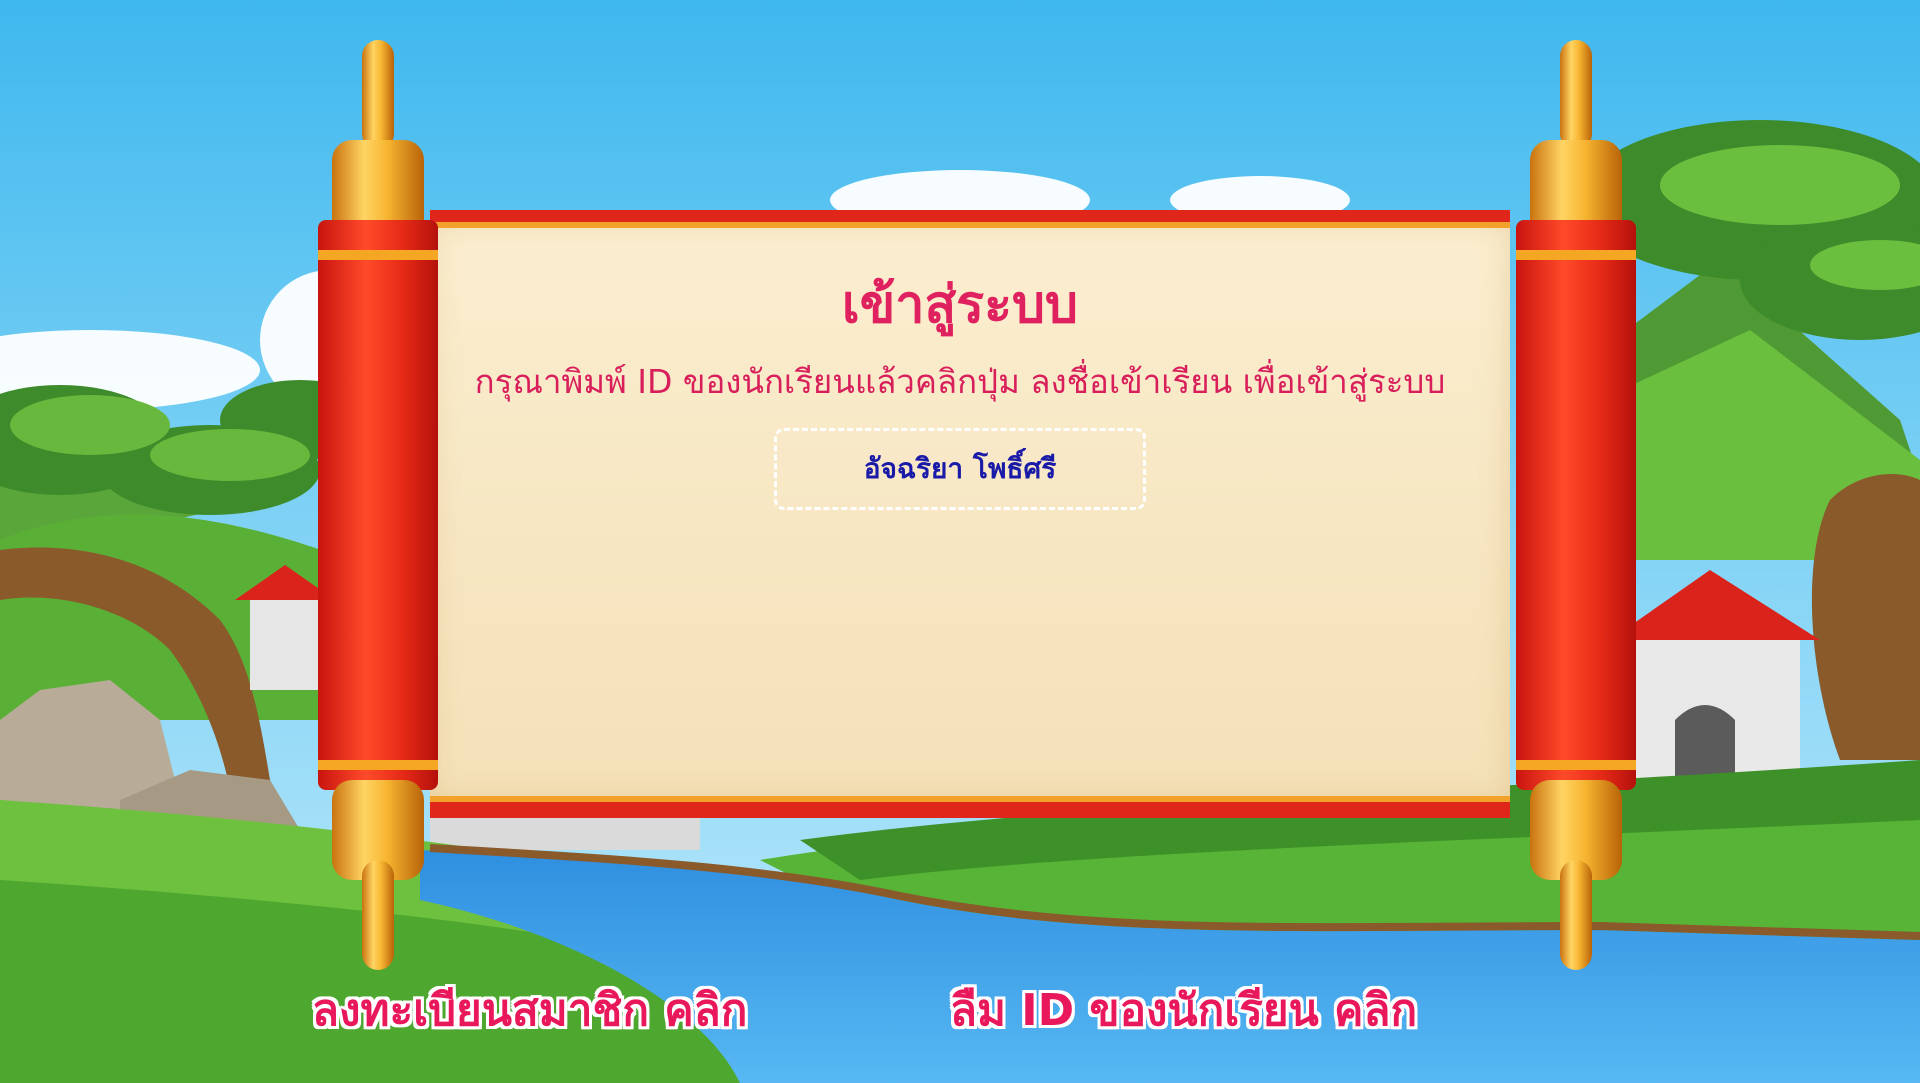 The image size is (1920, 1083). Describe the element at coordinates (1576, 505) in the screenshot. I see `scroll-right-roller-icon` at that location.